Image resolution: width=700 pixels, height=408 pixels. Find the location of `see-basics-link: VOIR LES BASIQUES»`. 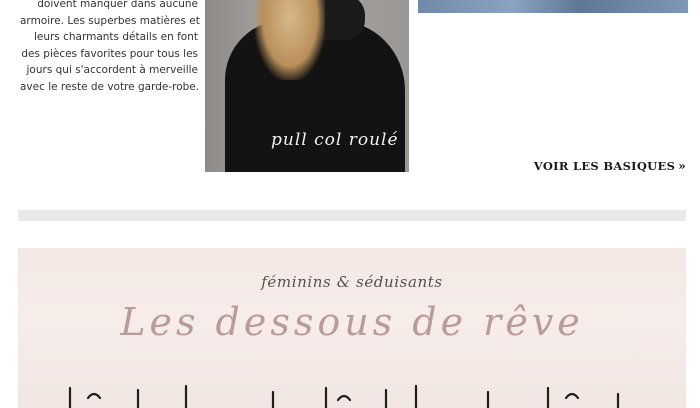

see-basics-link: VOIR LES BASIQUES» is located at coordinates (610, 166).